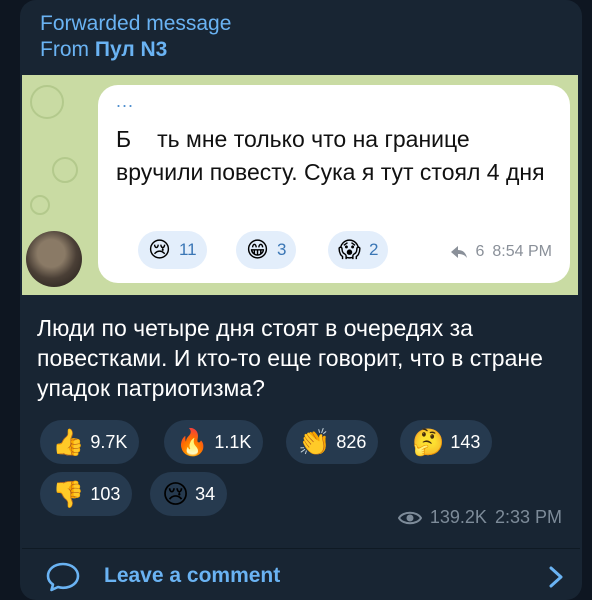  I want to click on embedded-text-part1: Б, so click(124, 139).